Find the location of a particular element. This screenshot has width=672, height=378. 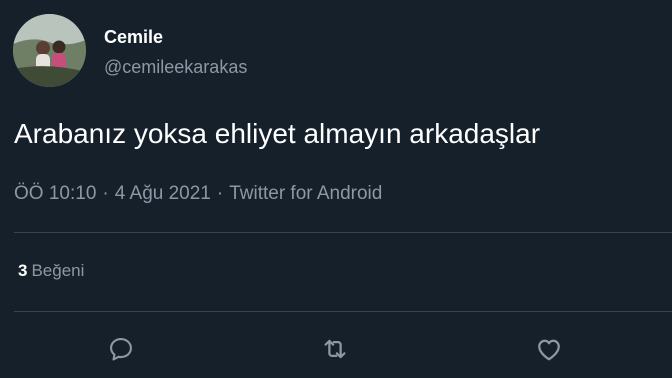

retweet-icon is located at coordinates (335, 349).